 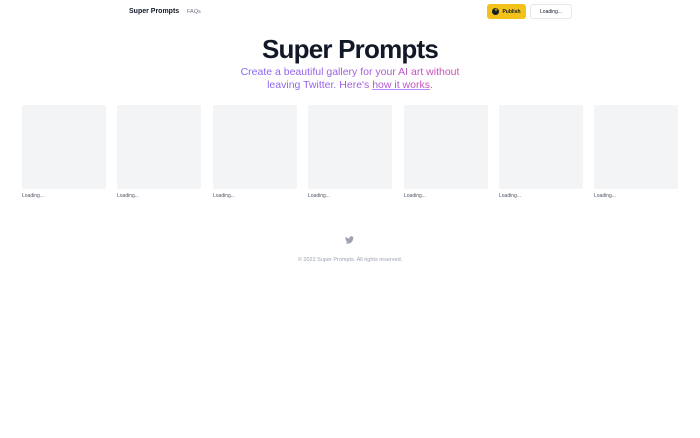 What do you see at coordinates (194, 12) in the screenshot?
I see `faq-link: FAQs` at bounding box center [194, 12].